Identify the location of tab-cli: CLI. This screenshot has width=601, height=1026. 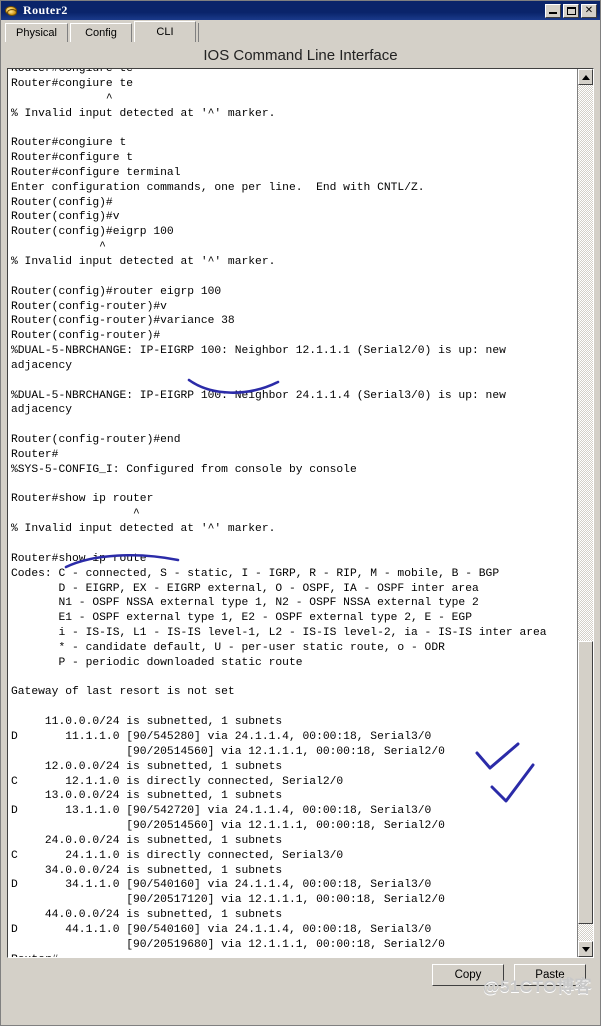
(164, 31).